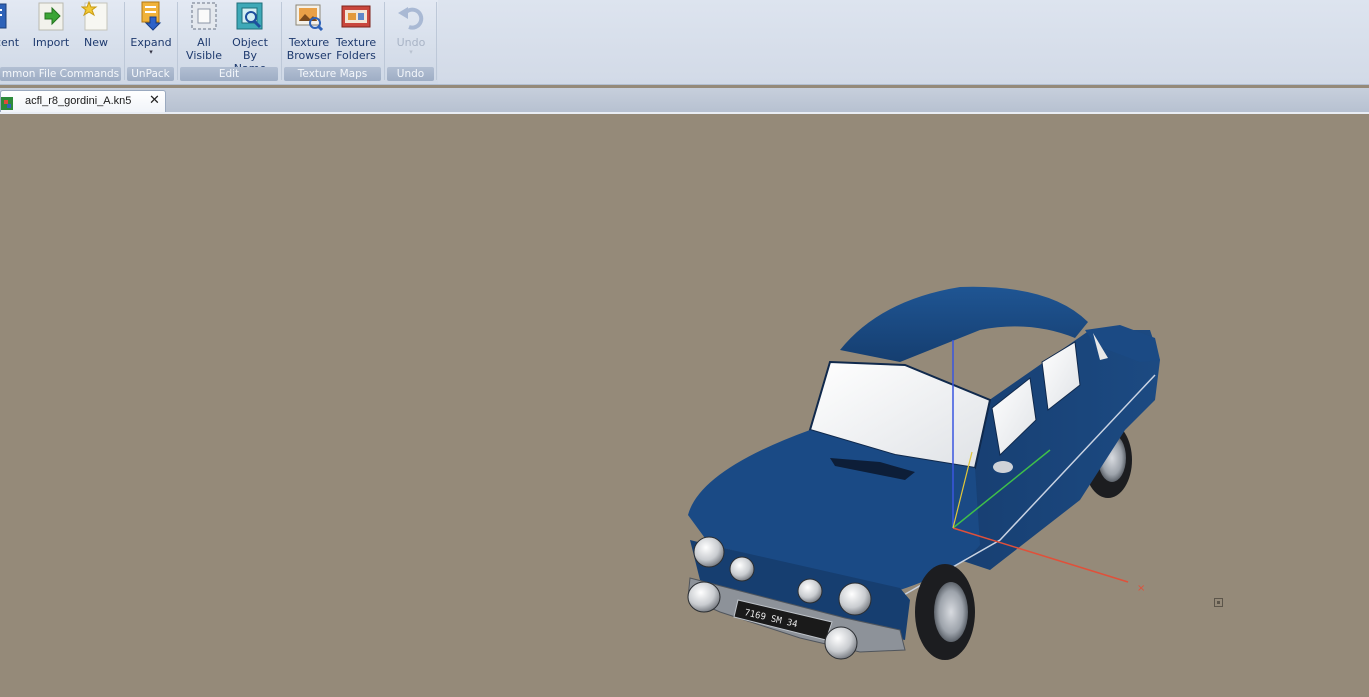 Image resolution: width=1369 pixels, height=697 pixels. What do you see at coordinates (411, 16) in the screenshot?
I see `undo-icon` at bounding box center [411, 16].